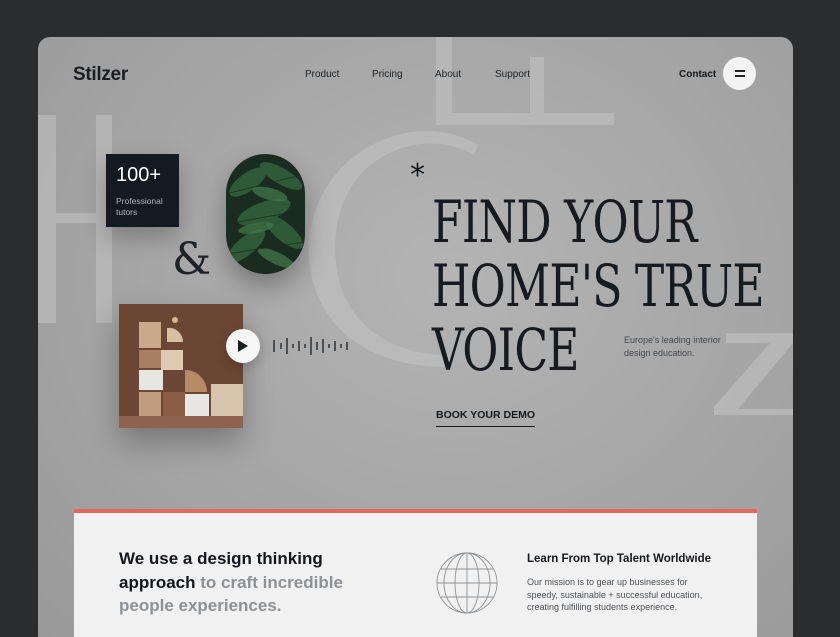 The image size is (840, 637). What do you see at coordinates (322, 74) in the screenshot?
I see `nav-item-product: Product` at bounding box center [322, 74].